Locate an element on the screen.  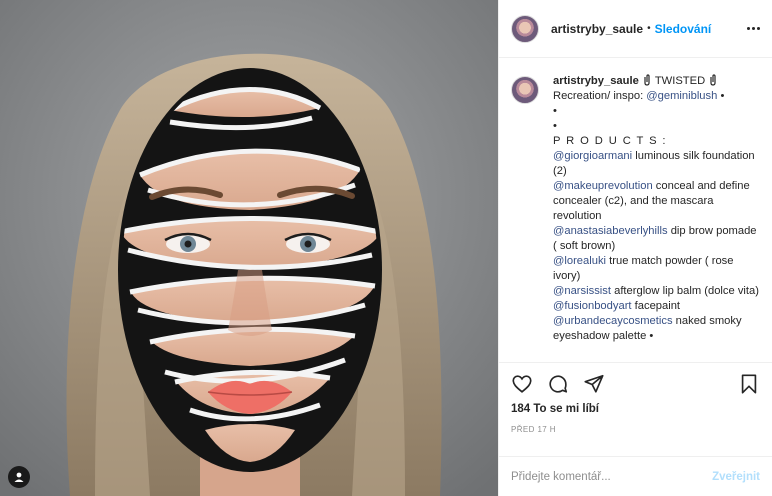
user-icon is located at coordinates (19, 477).